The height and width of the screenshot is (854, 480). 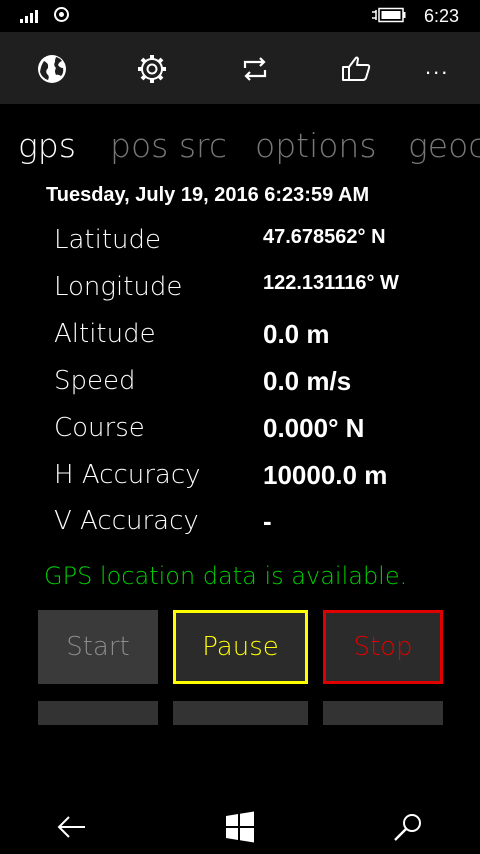 I want to click on like-button, so click(x=356, y=69).